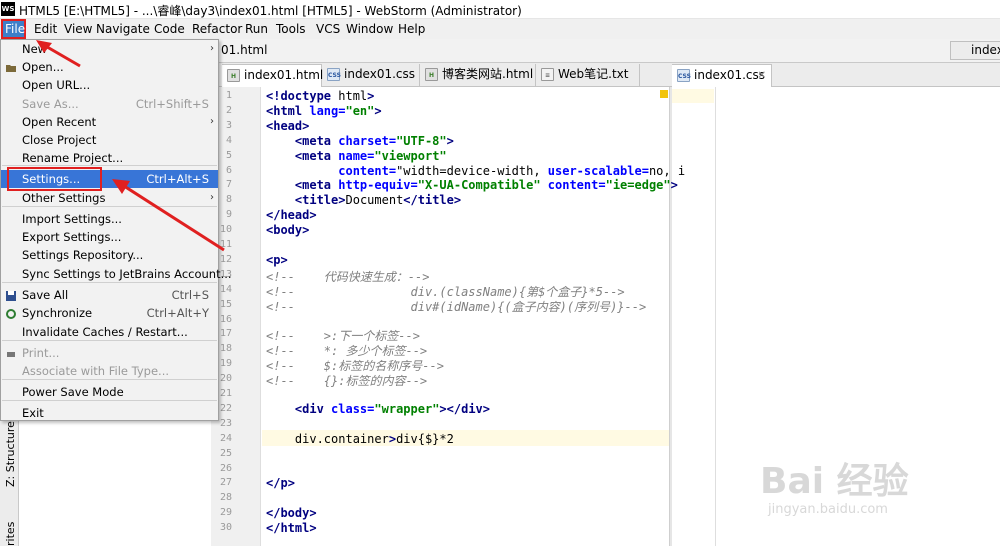 This screenshot has width=1000, height=546. I want to click on watermark-sub-text: jingyan.baidu.com, so click(828, 509).